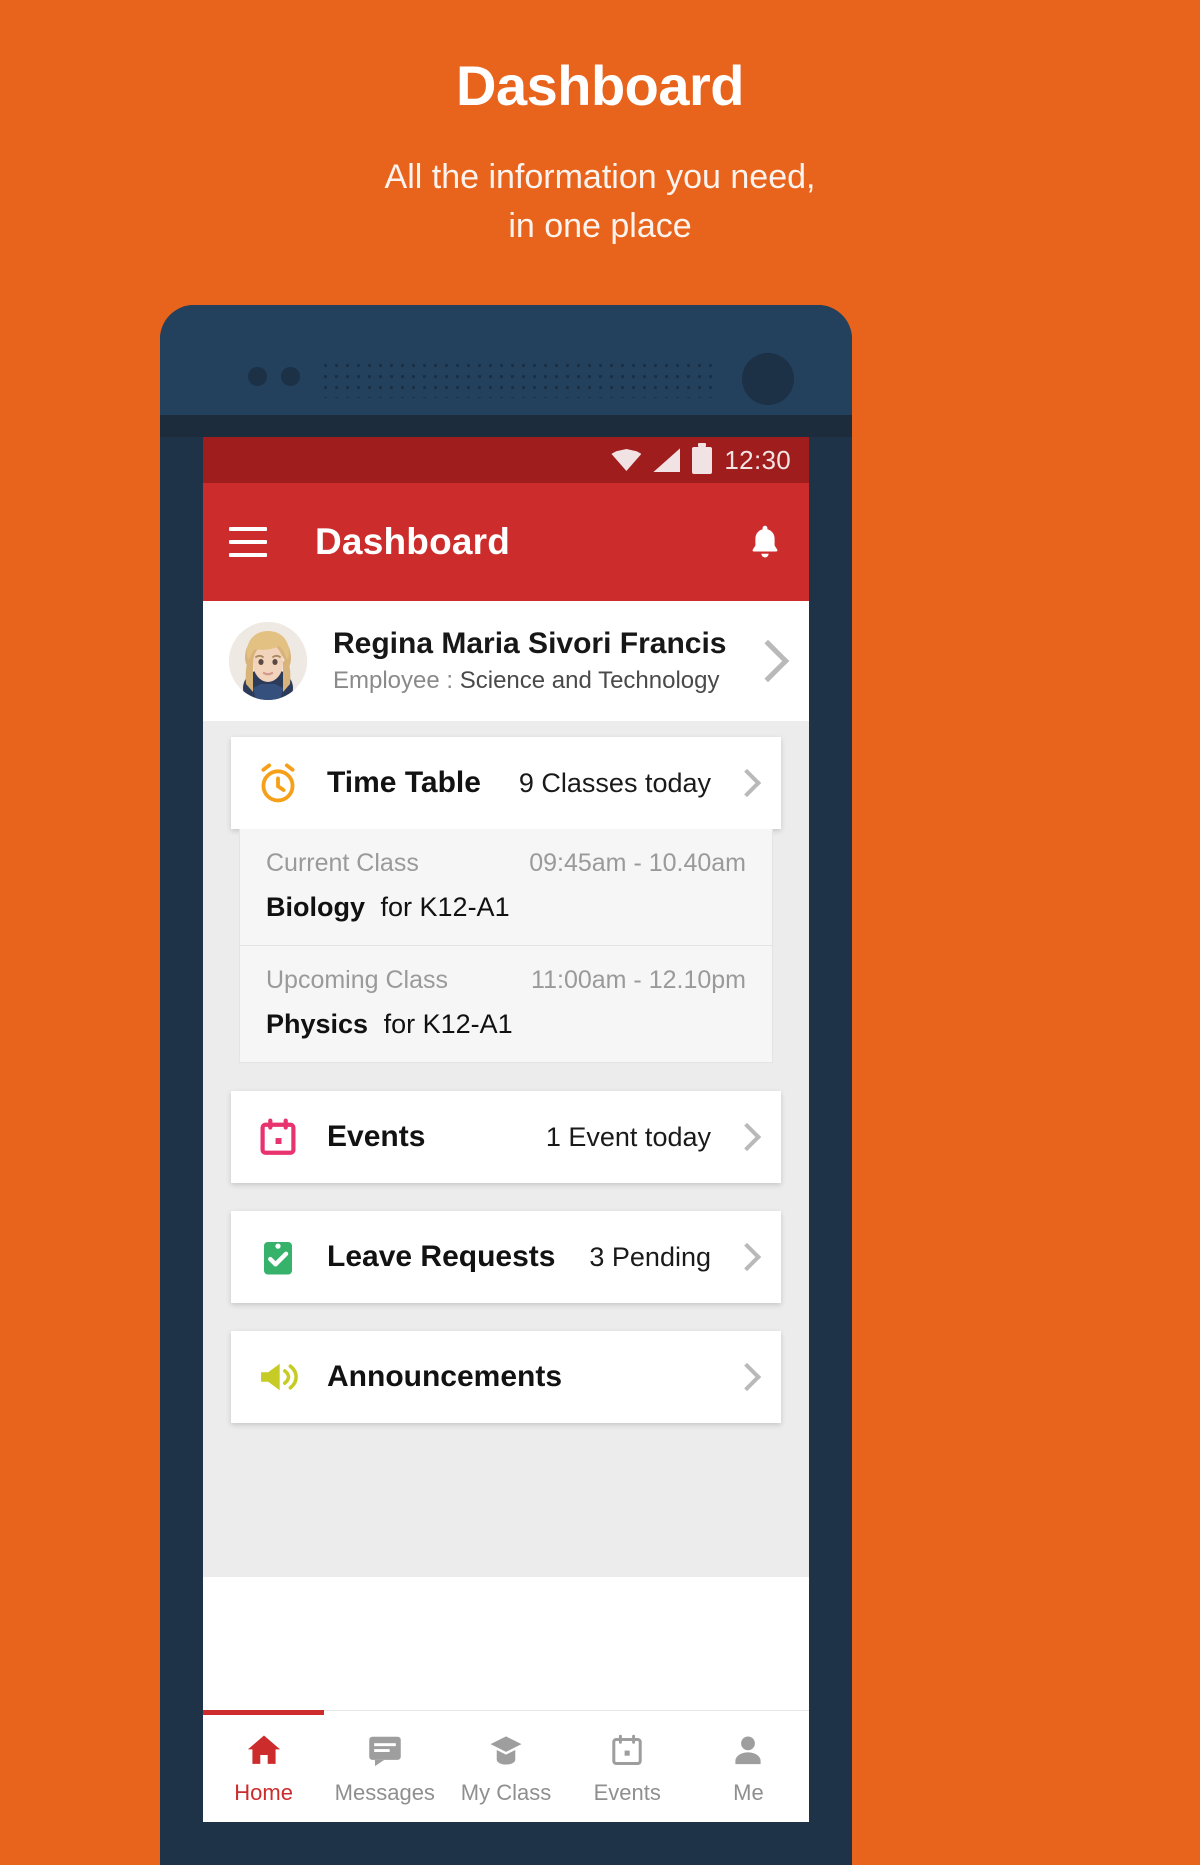  Describe the element at coordinates (589, 680) in the screenshot. I see `profile-role-value: Science and Technology` at that location.